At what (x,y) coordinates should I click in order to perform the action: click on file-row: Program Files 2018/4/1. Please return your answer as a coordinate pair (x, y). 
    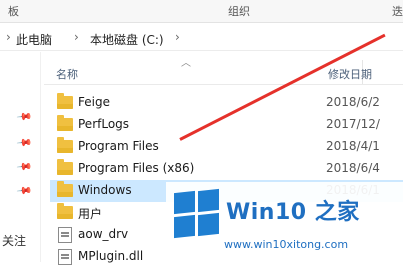
    Looking at the image, I should click on (226, 147).